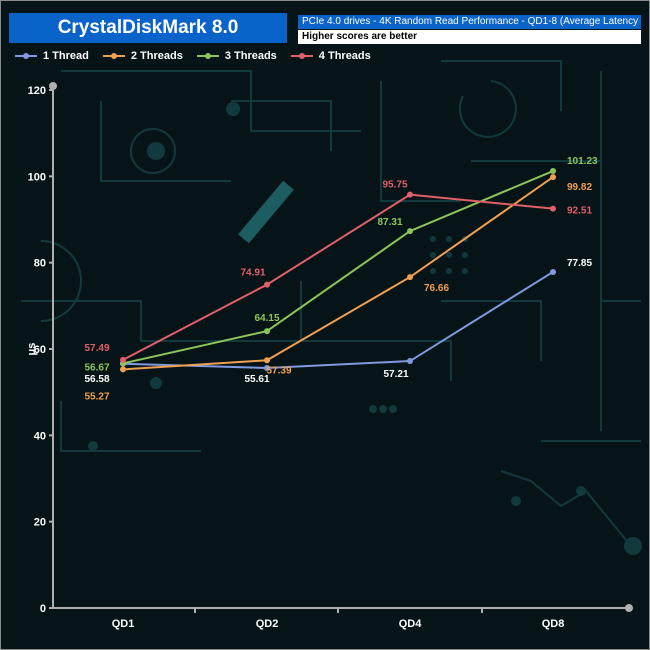 The width and height of the screenshot is (650, 650). Describe the element at coordinates (53, 86) in the screenshot. I see `y-axis-end-cap` at that location.